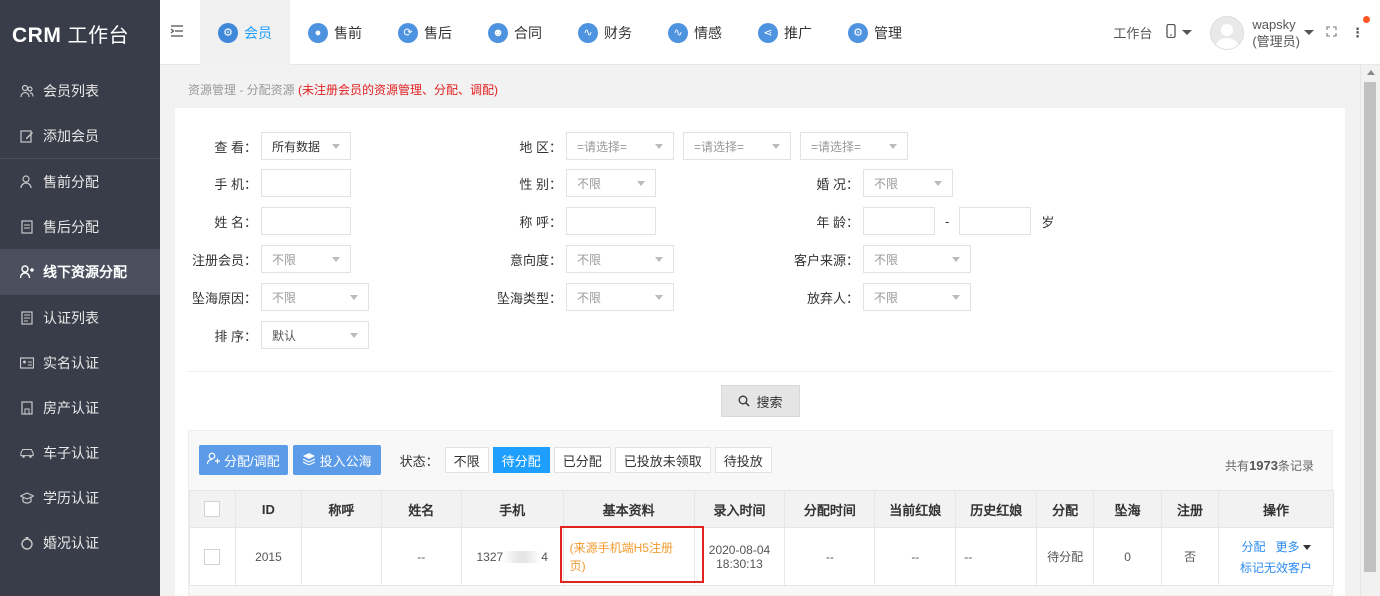 The image size is (1380, 596). What do you see at coordinates (662, 460) in the screenshot?
I see `status-tab-released-unclaimed: 已投放未领取` at bounding box center [662, 460].